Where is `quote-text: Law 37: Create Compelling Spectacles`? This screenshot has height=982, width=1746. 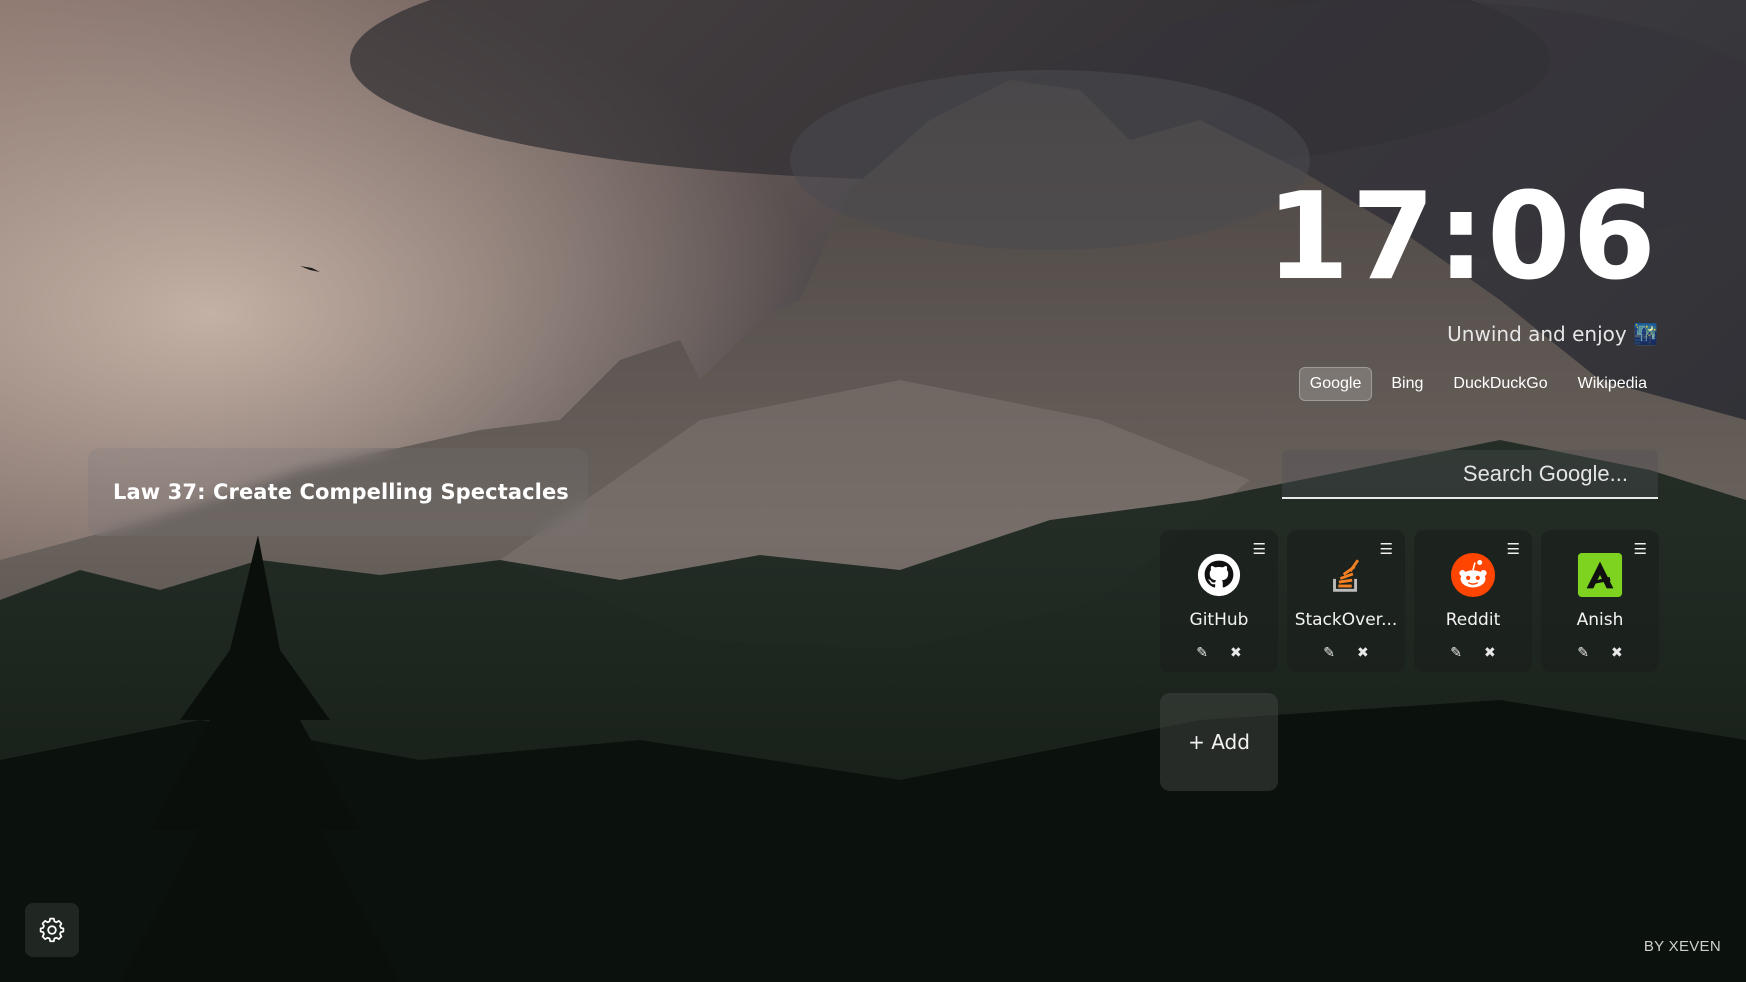 quote-text: Law 37: Create Compelling Spectacles is located at coordinates (341, 492).